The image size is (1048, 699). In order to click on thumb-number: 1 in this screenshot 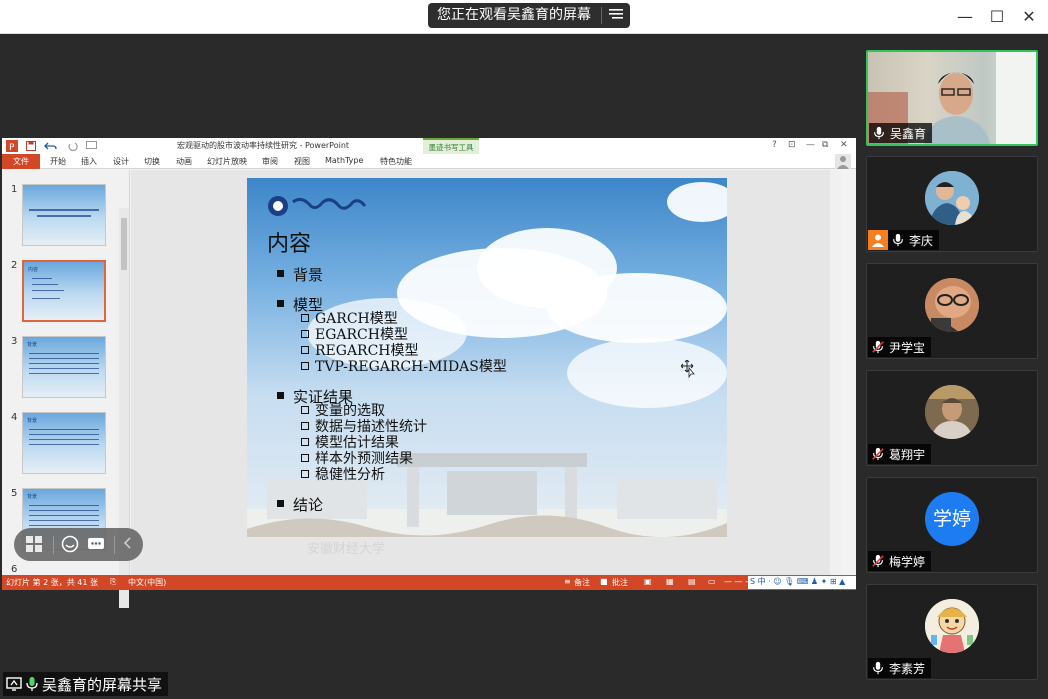, I will do `click(14, 189)`.